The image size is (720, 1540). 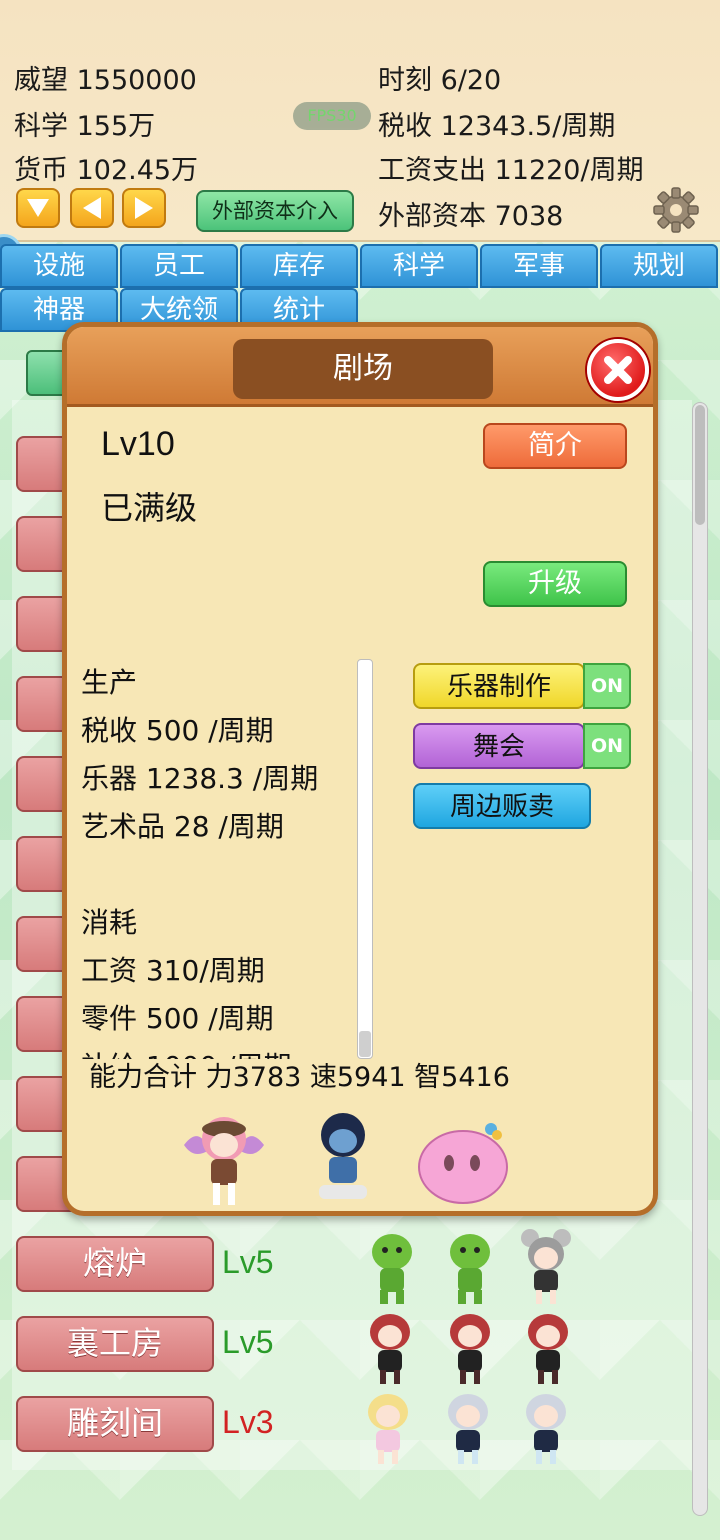 What do you see at coordinates (497, 126) in the screenshot?
I see `tax-stat: 税收 12343.5/周期` at bounding box center [497, 126].